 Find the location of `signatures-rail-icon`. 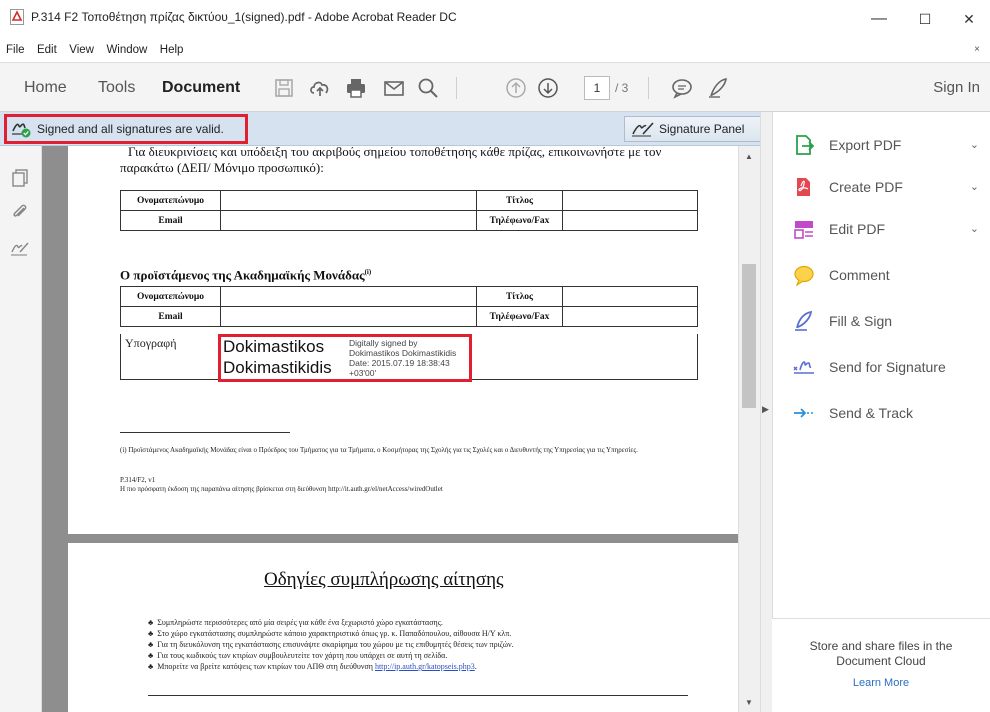

signatures-rail-icon is located at coordinates (20, 248).